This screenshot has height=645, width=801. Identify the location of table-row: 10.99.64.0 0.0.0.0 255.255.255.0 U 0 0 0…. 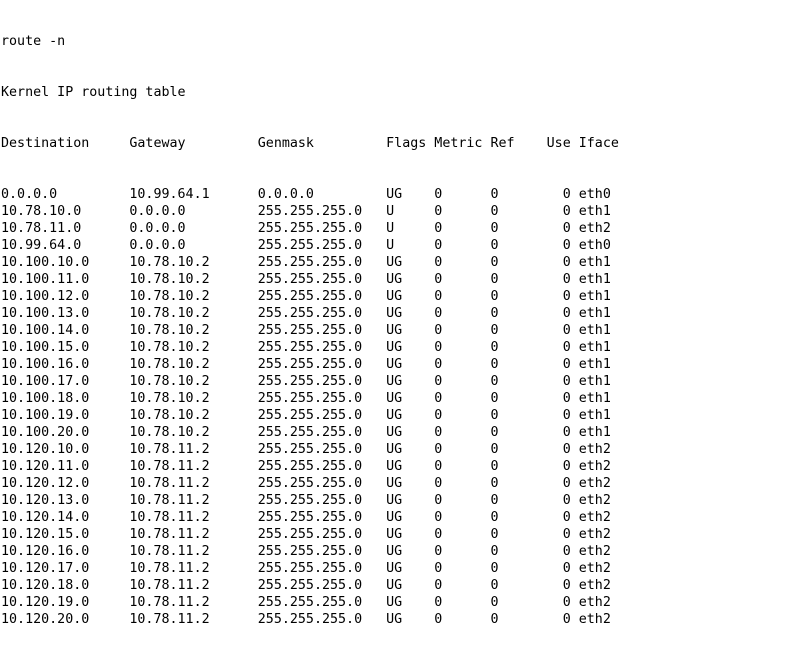
(306, 245).